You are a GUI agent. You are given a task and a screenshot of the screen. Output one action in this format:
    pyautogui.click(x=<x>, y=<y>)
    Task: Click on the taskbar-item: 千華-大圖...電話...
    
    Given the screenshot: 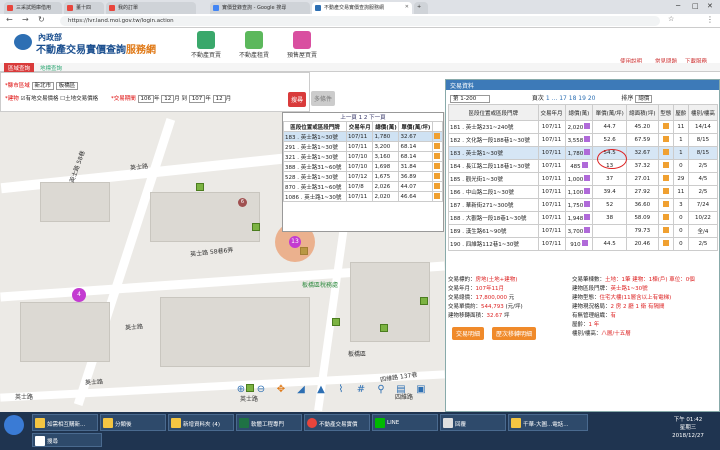 What is the action you would take?
    pyautogui.click(x=548, y=422)
    